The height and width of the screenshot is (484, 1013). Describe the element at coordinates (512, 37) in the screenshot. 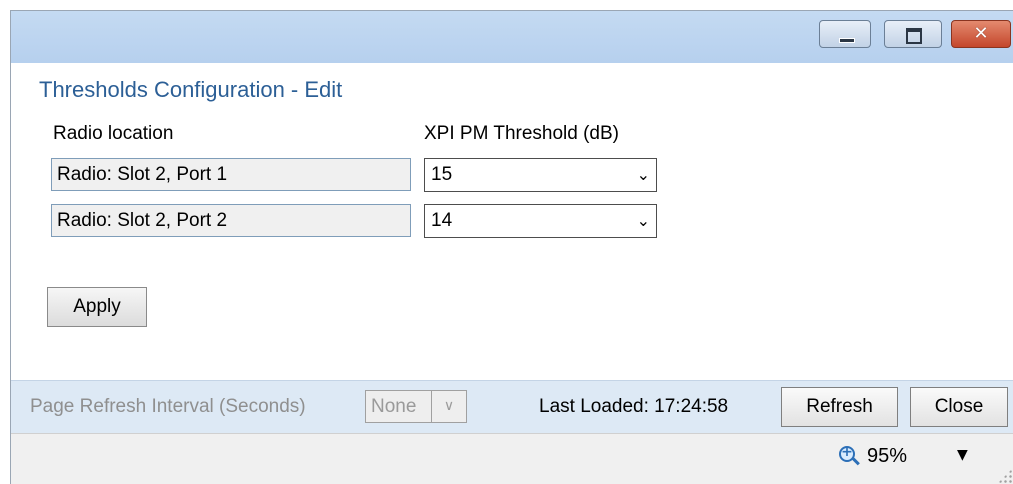

I see `title-bar: ✕` at that location.